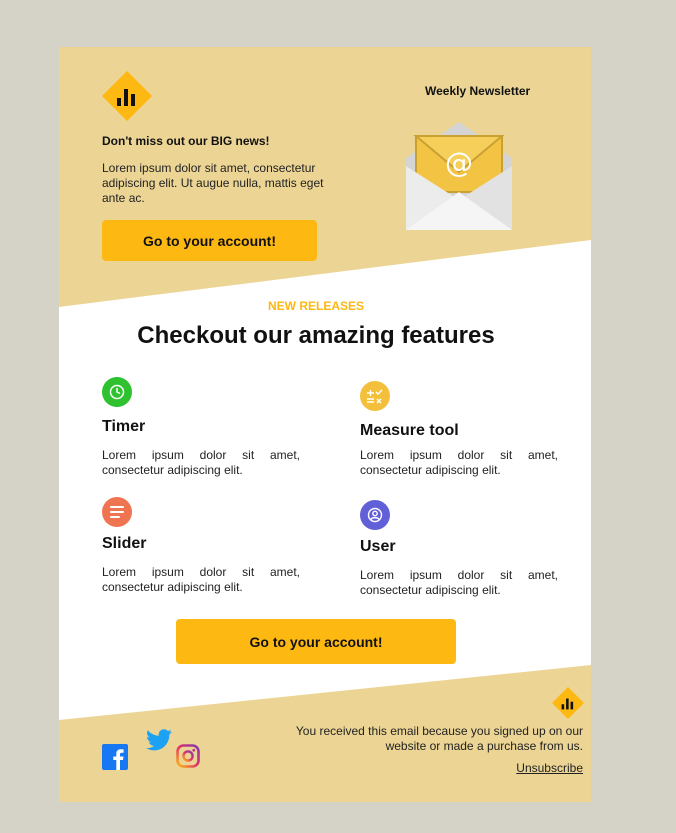  What do you see at coordinates (409, 430) in the screenshot?
I see `feature-name-measure-tool: Measure tool` at bounding box center [409, 430].